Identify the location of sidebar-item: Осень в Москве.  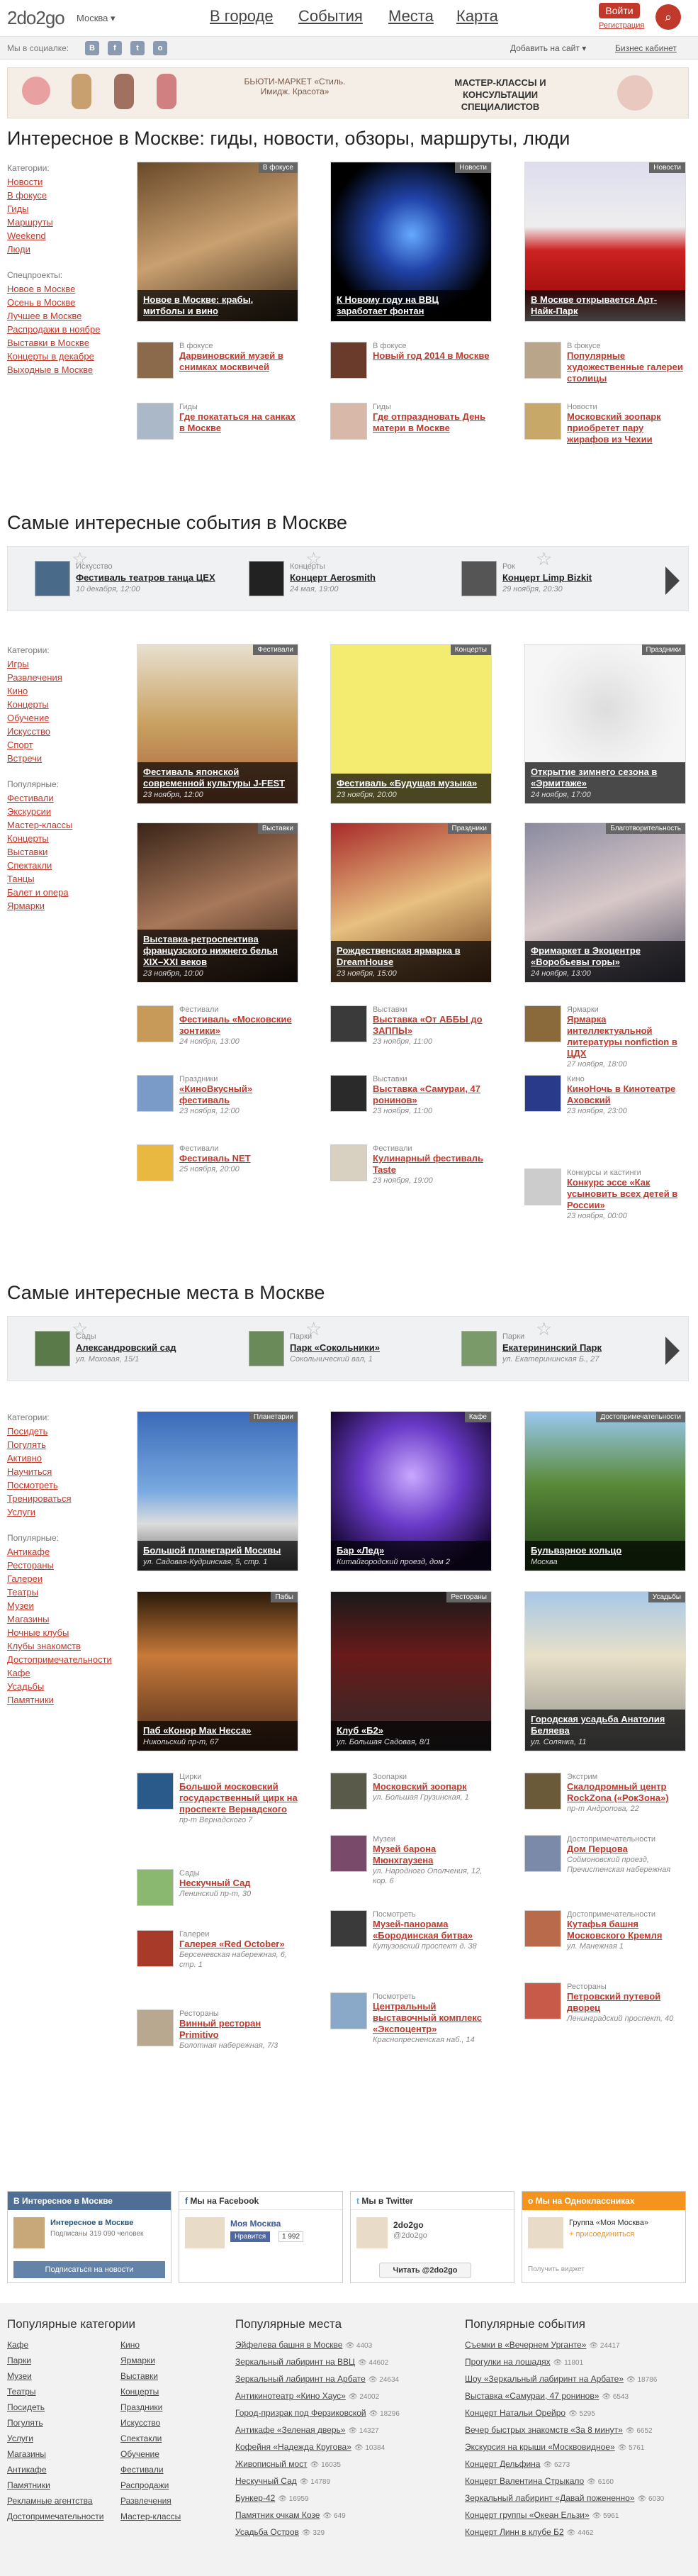
(41, 302).